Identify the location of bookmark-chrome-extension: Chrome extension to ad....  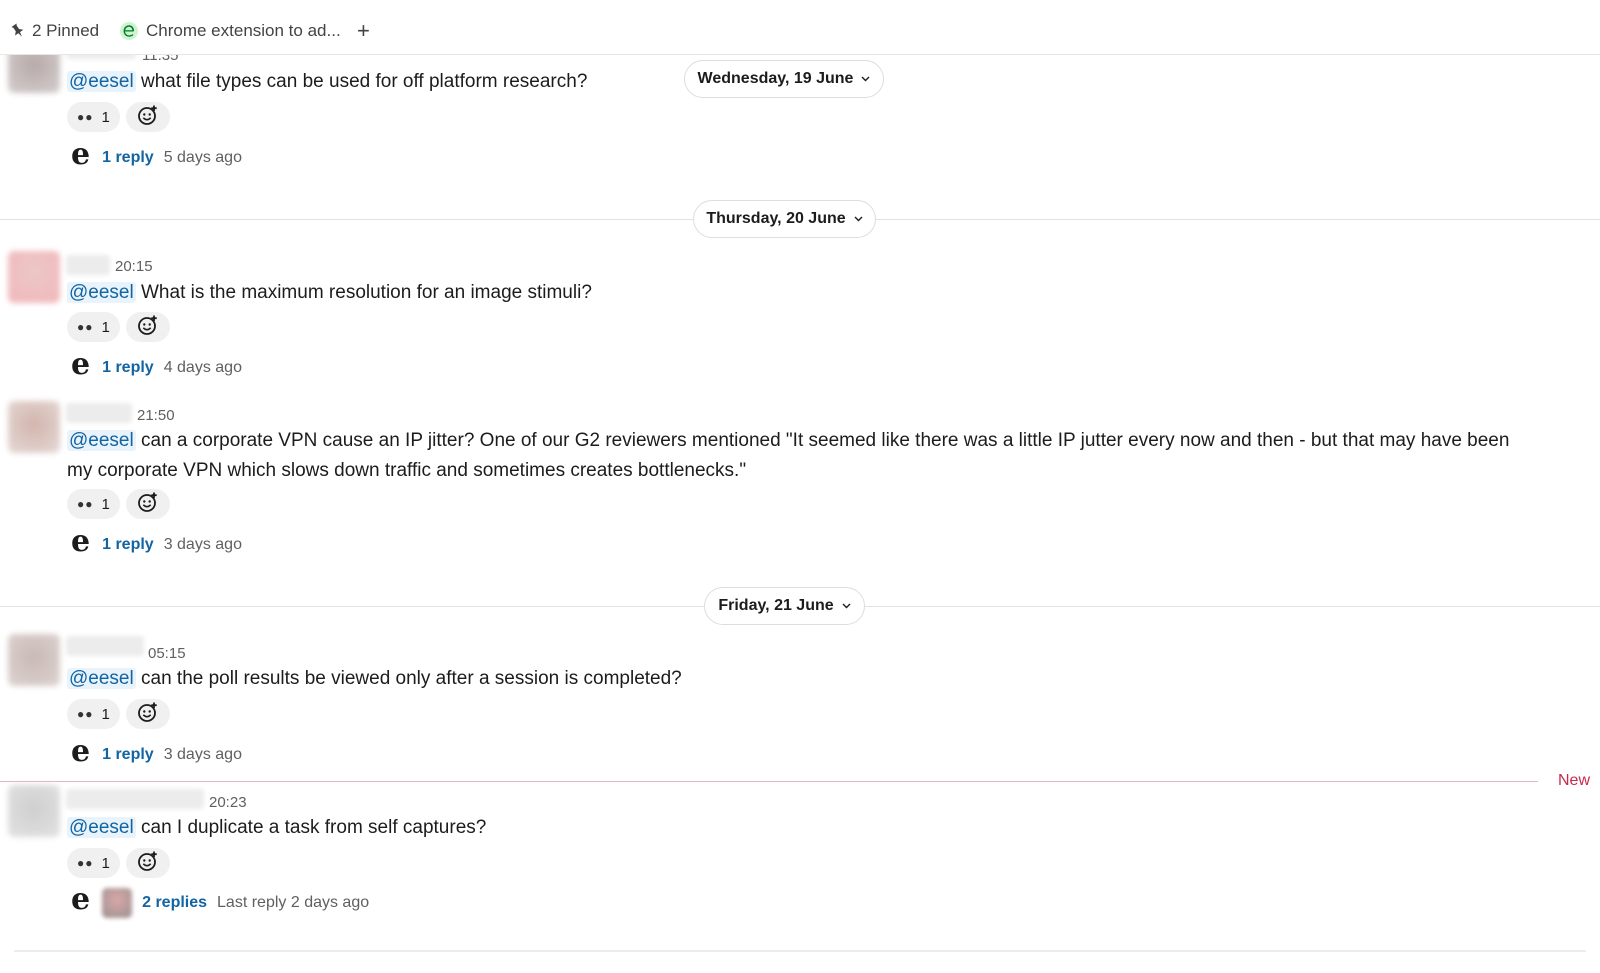
(230, 31).